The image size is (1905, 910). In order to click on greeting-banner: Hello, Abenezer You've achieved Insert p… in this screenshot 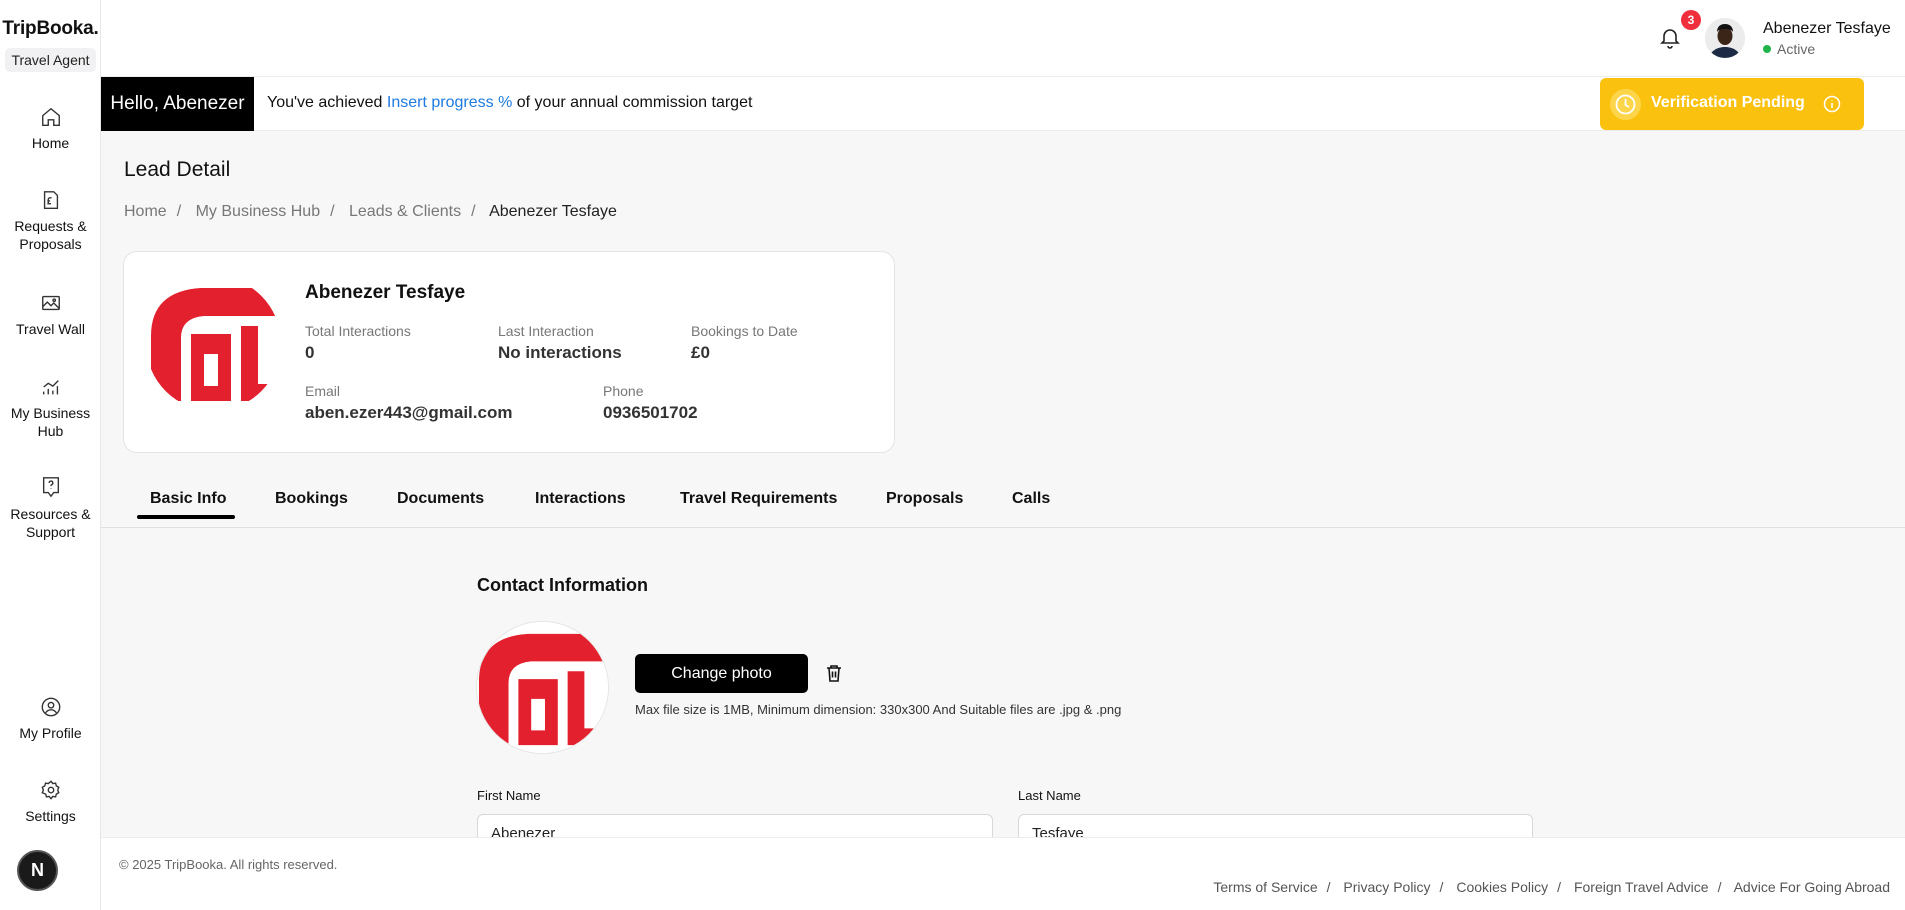, I will do `click(1003, 104)`.